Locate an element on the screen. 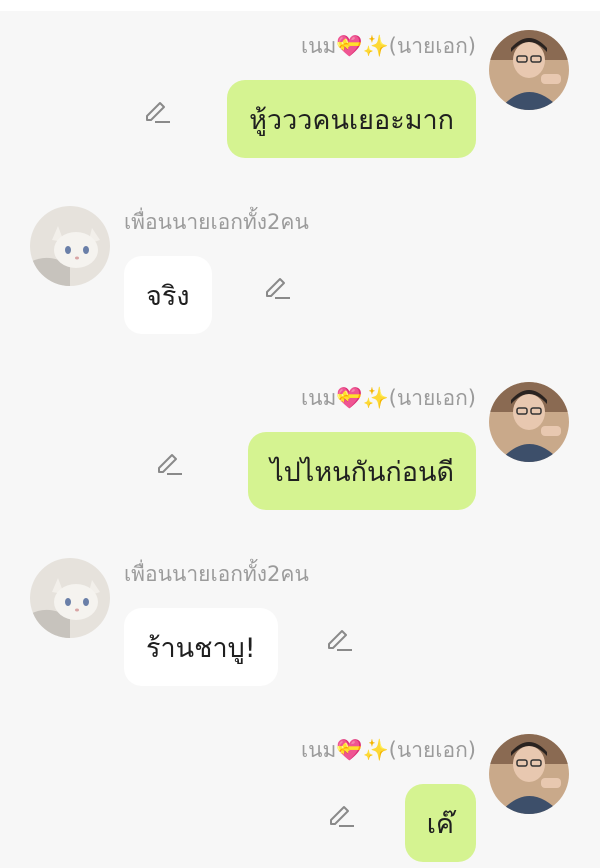 The image size is (600, 868). message-bubble: หู้วววคนเยอะมาก is located at coordinates (351, 119).